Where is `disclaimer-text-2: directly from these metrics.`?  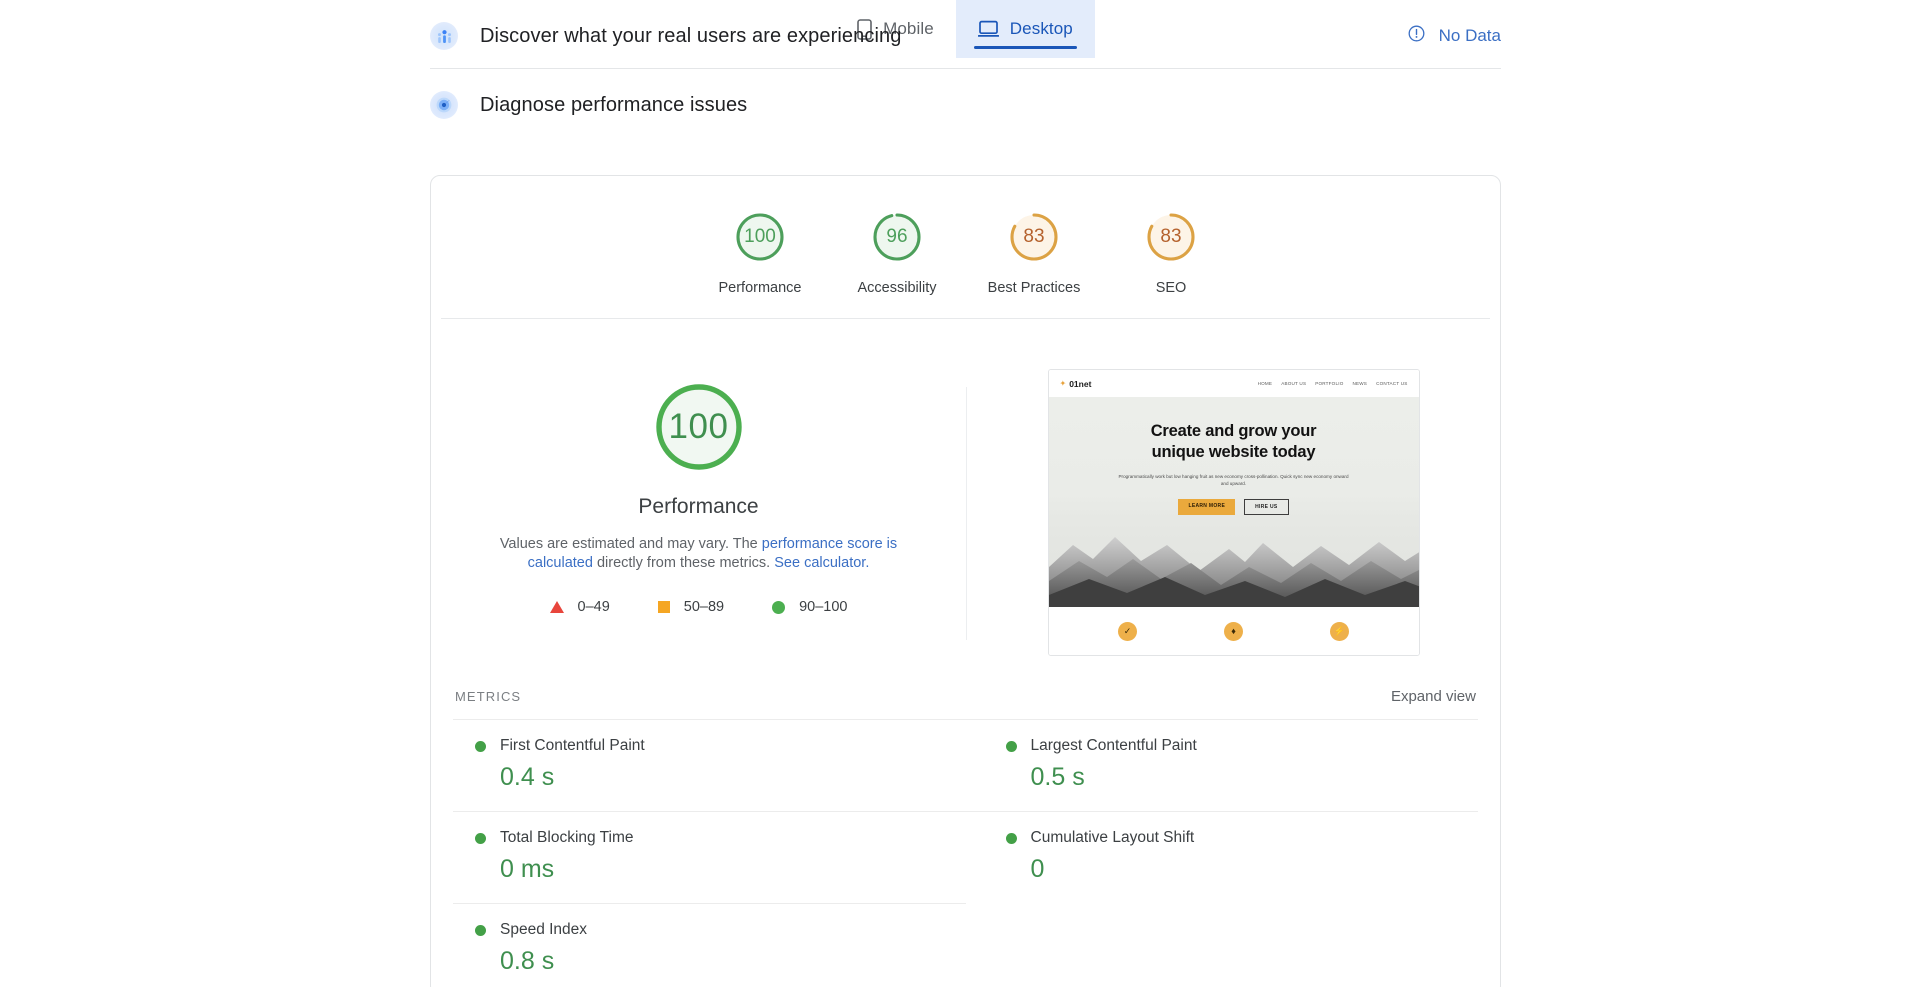 disclaimer-text-2: directly from these metrics. is located at coordinates (683, 563).